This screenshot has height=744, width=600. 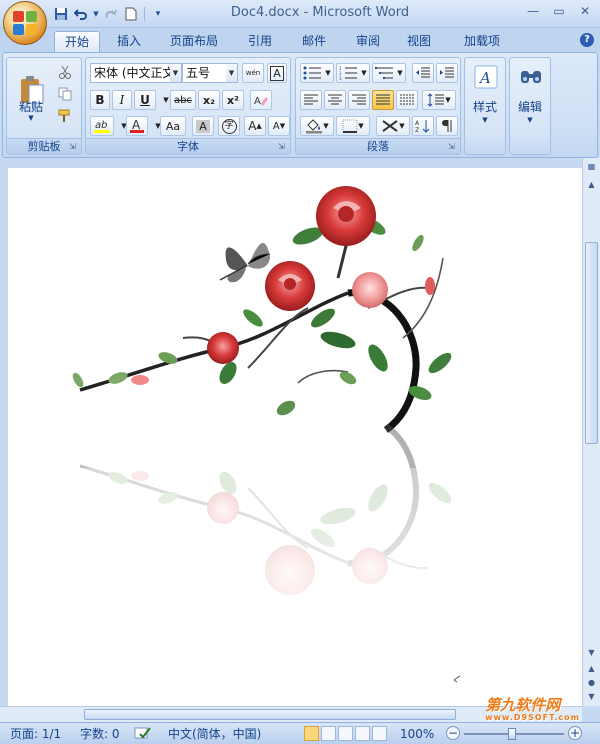 What do you see at coordinates (439, 100) in the screenshot?
I see `line-spacing-button: ▼` at bounding box center [439, 100].